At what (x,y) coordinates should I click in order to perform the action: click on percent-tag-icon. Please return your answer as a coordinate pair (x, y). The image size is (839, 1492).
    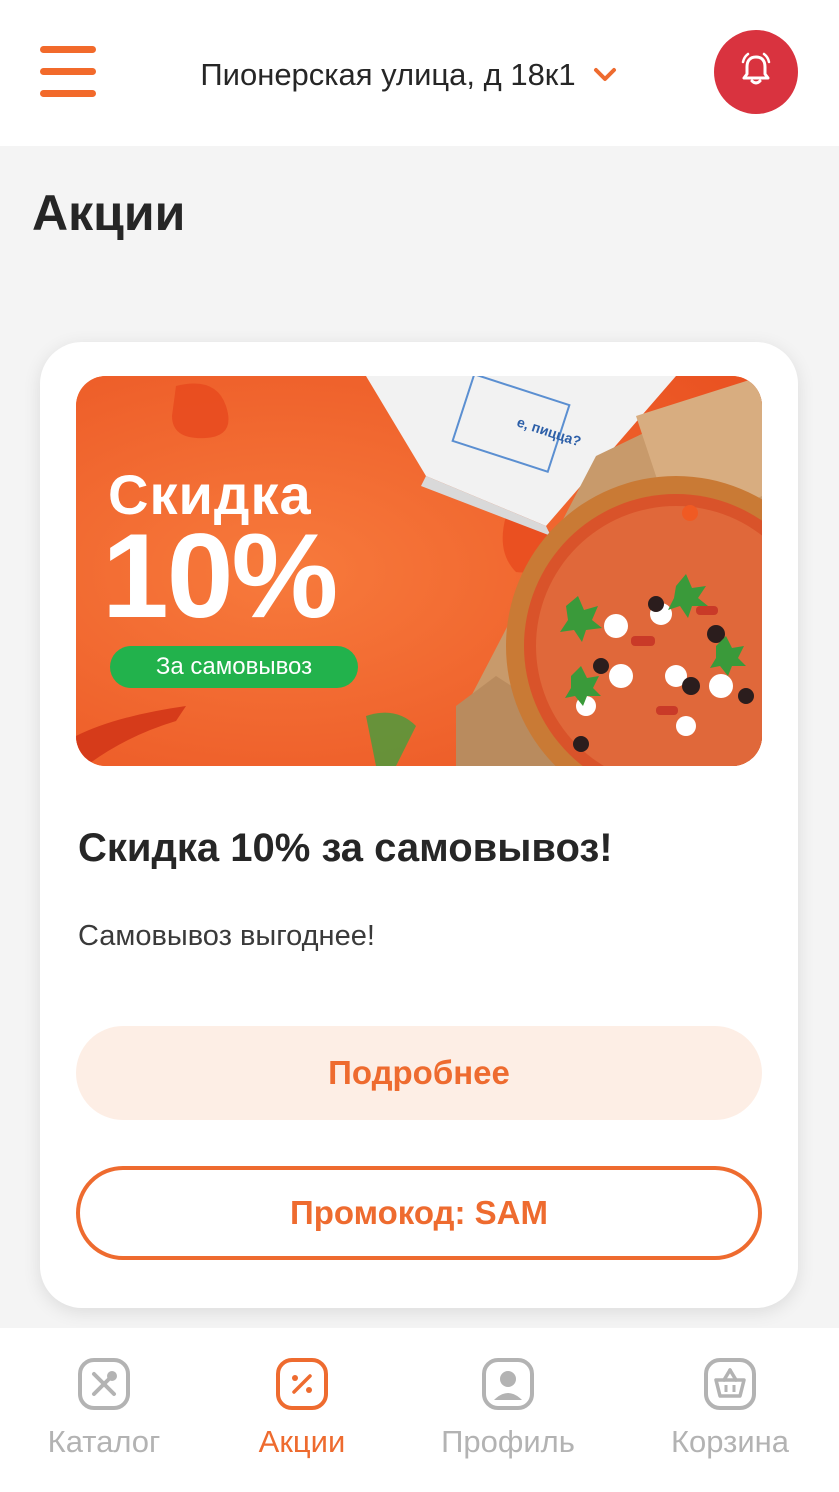
    Looking at the image, I should click on (302, 1384).